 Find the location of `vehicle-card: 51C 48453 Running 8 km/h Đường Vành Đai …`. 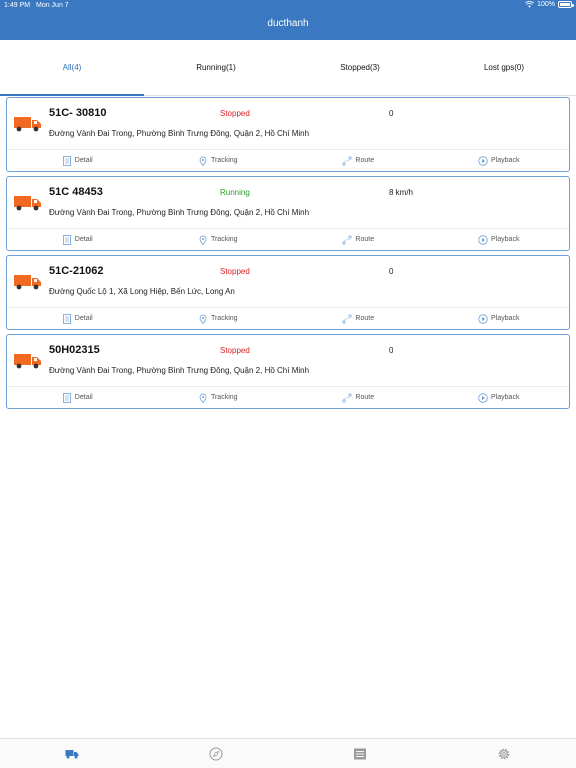

vehicle-card: 51C 48453 Running 8 km/h Đường Vành Đai … is located at coordinates (288, 213).